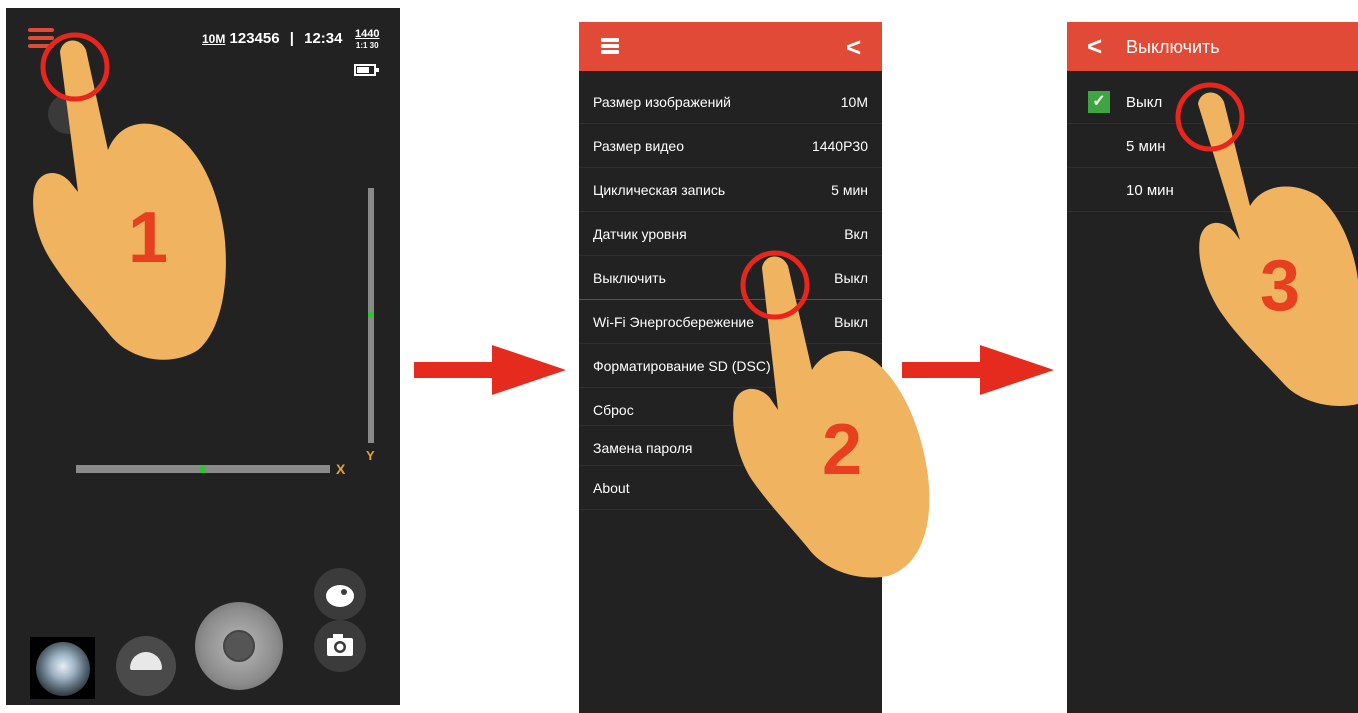 The height and width of the screenshot is (713, 1358). I want to click on shutter-button, so click(239, 646).